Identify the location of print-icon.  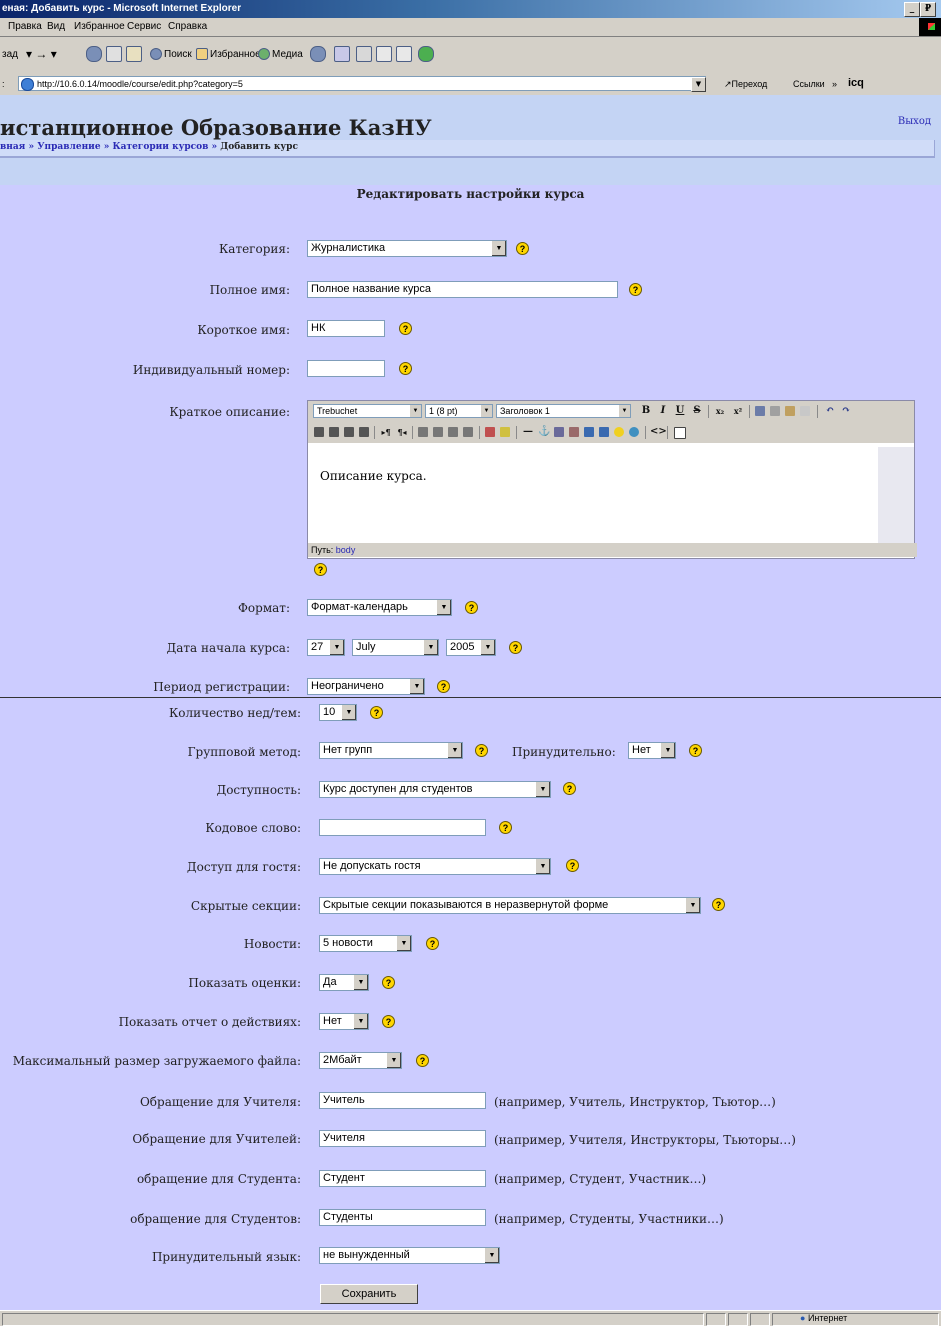
(364, 54).